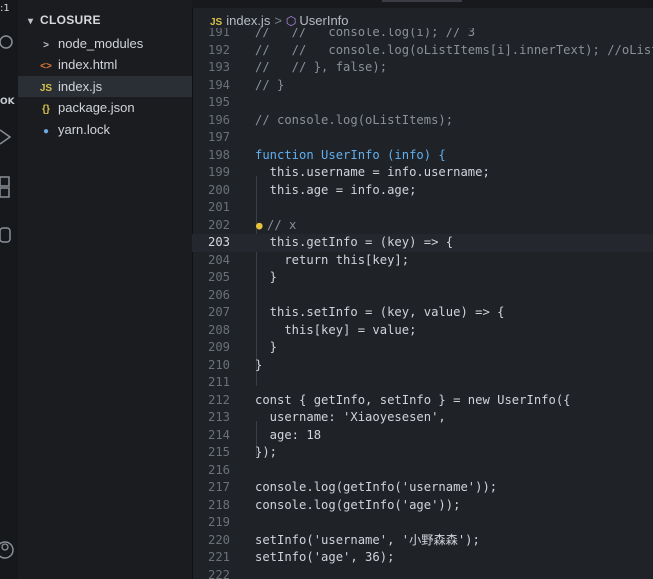 This screenshot has width=653, height=579. I want to click on code-line: 196 // console.log(oListItems);, so click(422, 121).